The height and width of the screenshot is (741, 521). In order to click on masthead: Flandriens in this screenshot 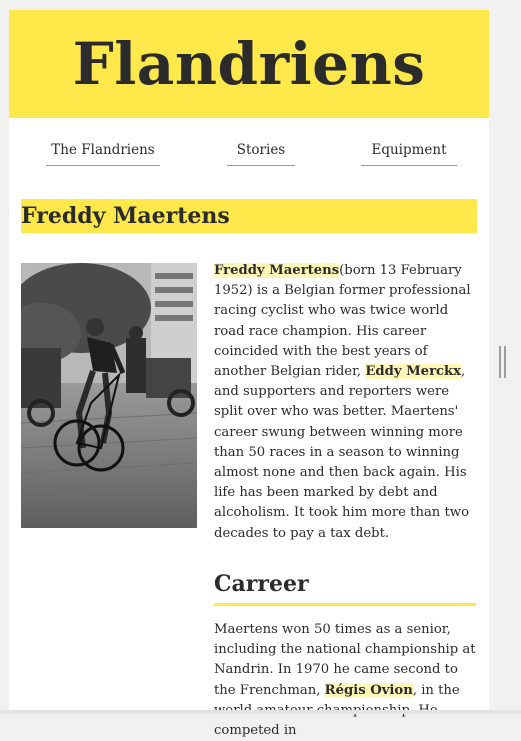, I will do `click(249, 64)`.